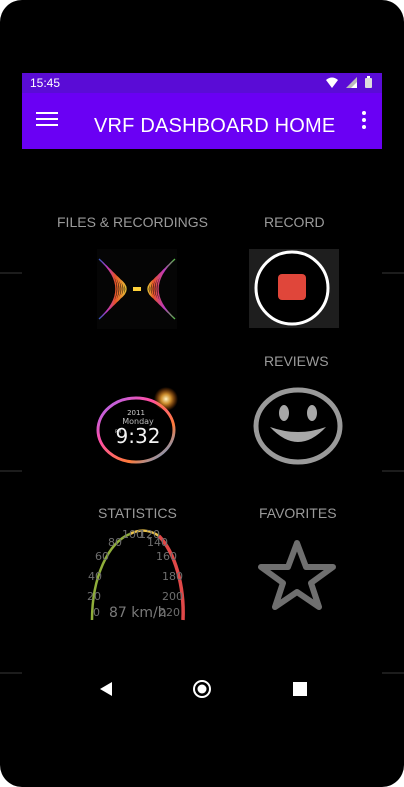  Describe the element at coordinates (166, 556) in the screenshot. I see `speed-tick-160: 160` at that location.